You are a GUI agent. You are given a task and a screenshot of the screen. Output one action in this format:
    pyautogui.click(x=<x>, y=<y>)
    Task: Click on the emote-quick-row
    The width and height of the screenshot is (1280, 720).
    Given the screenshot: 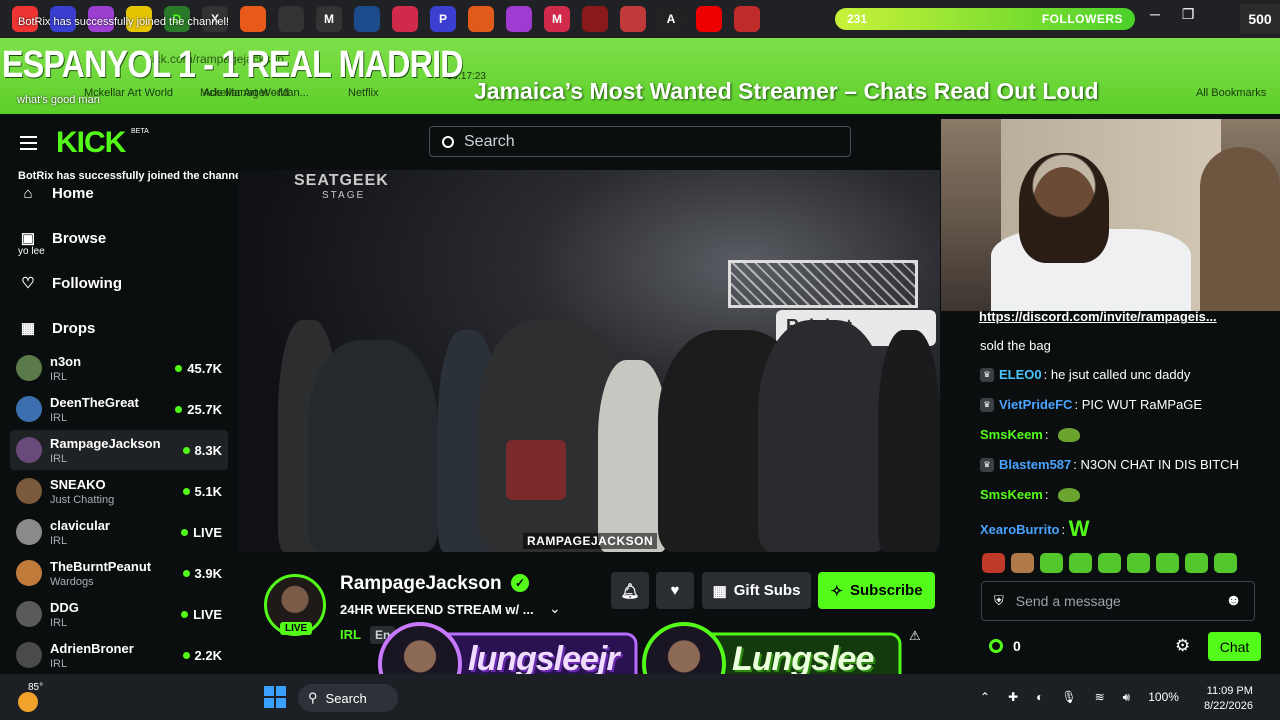 What is the action you would take?
    pyautogui.click(x=1109, y=563)
    